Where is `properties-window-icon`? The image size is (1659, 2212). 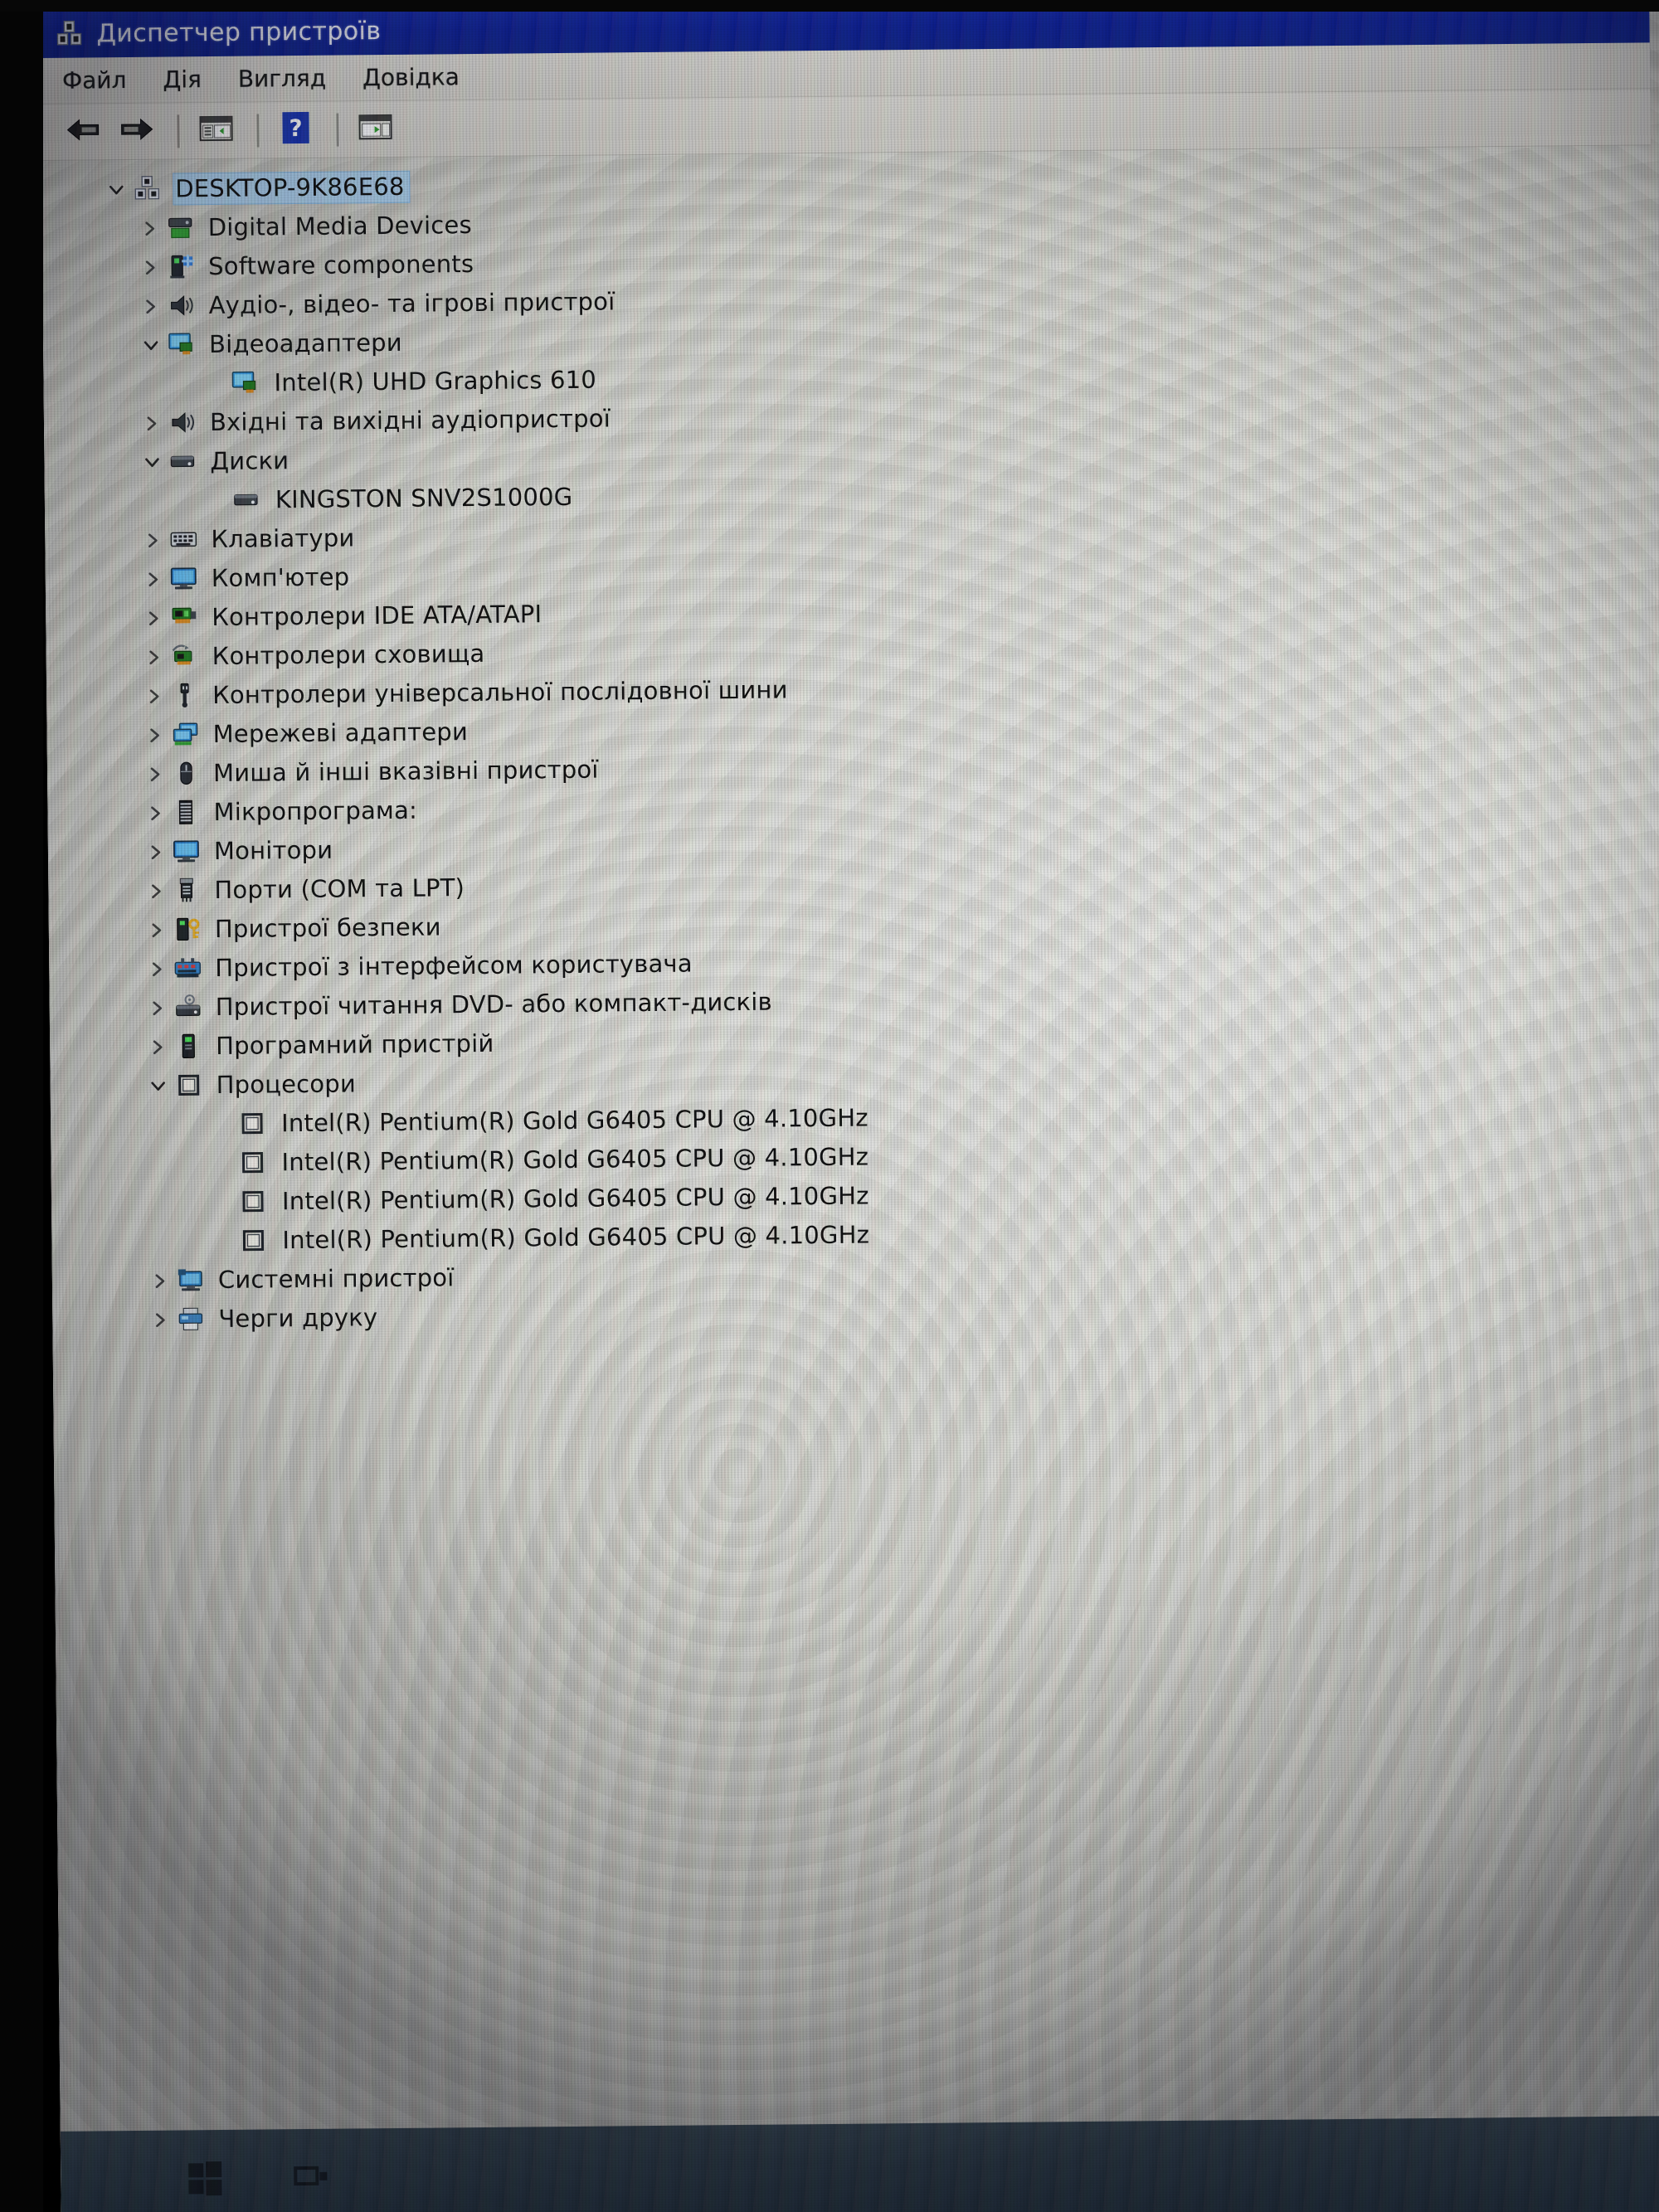 properties-window-icon is located at coordinates (375, 129).